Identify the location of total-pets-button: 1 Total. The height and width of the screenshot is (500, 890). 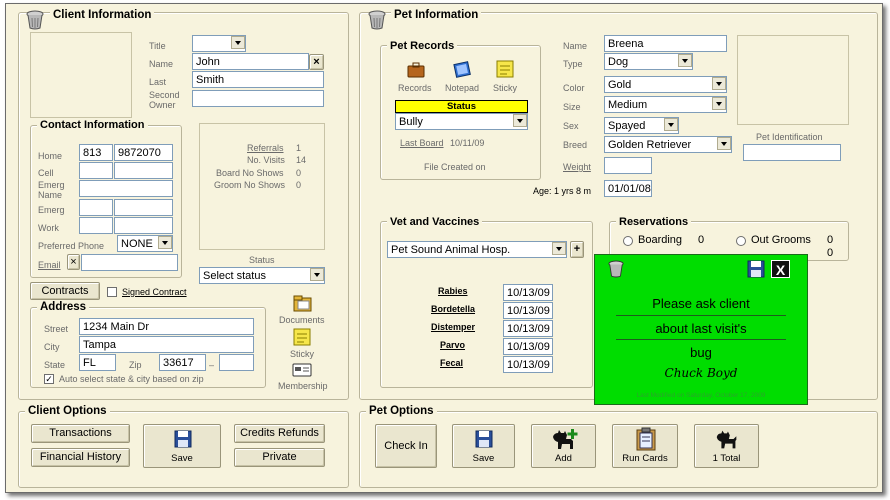
(726, 446).